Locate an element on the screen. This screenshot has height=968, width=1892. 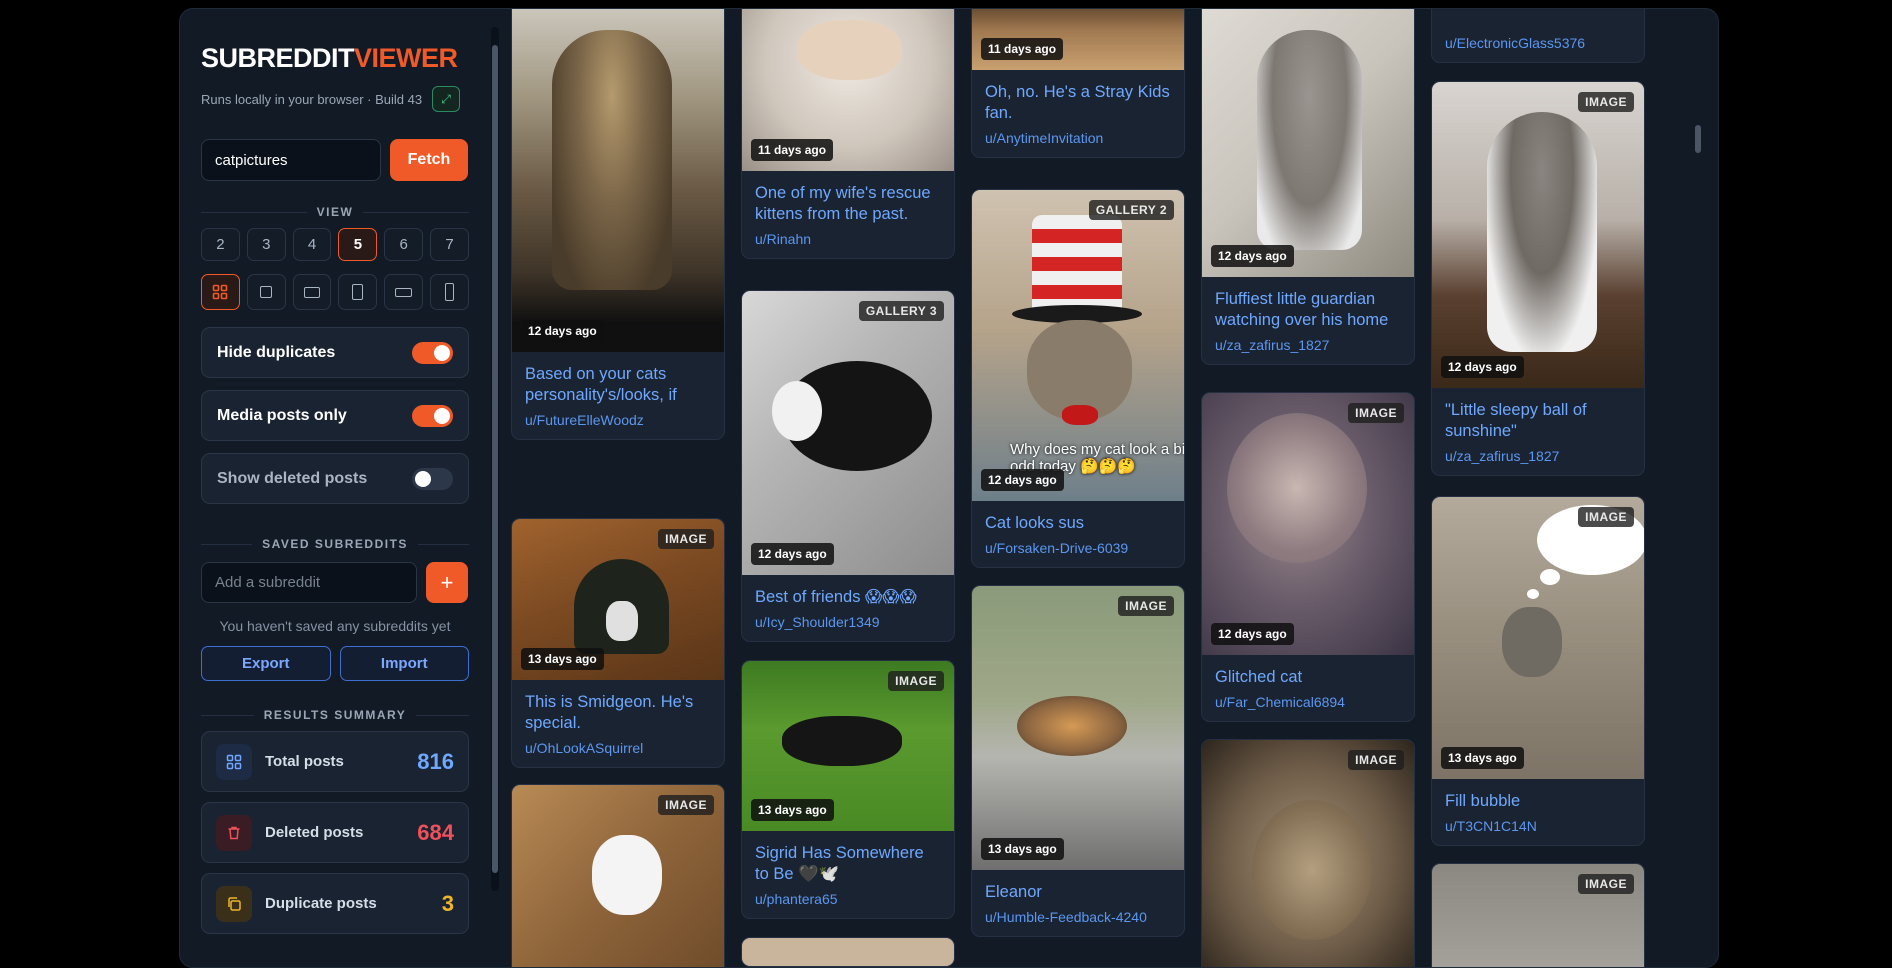
fetch-button: Fetch is located at coordinates (429, 160).